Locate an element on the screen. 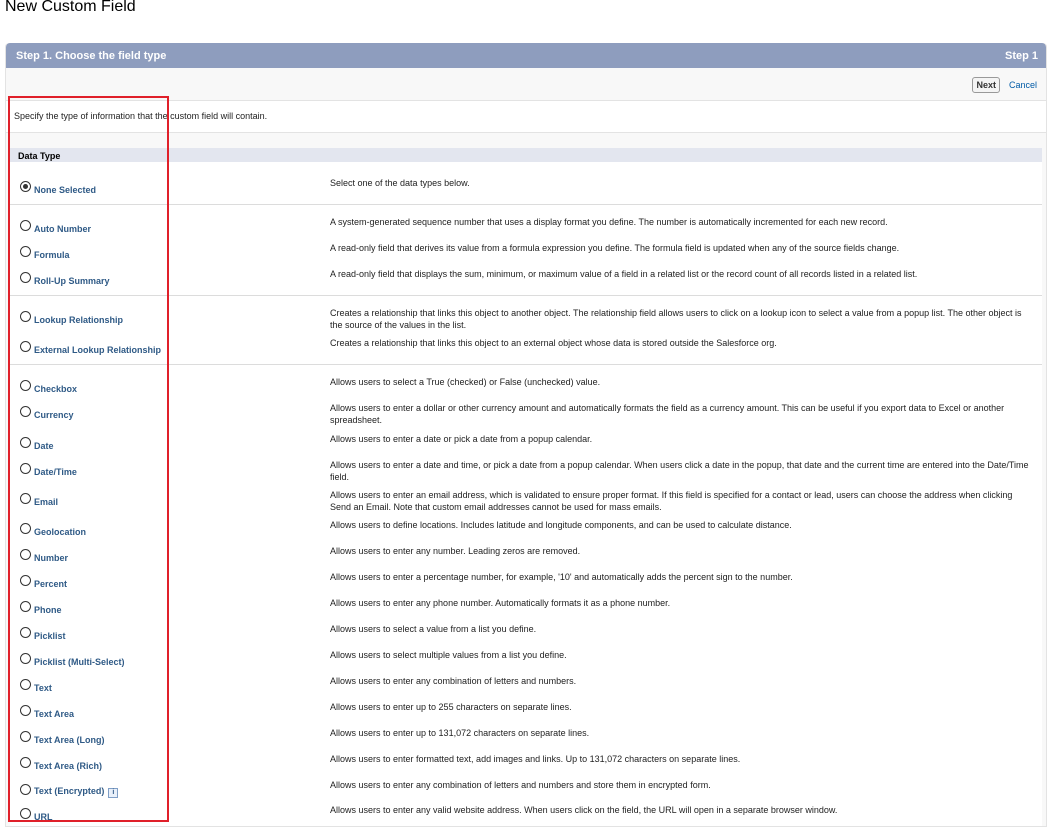  type-label: Text Area (Rich) is located at coordinates (68, 766).